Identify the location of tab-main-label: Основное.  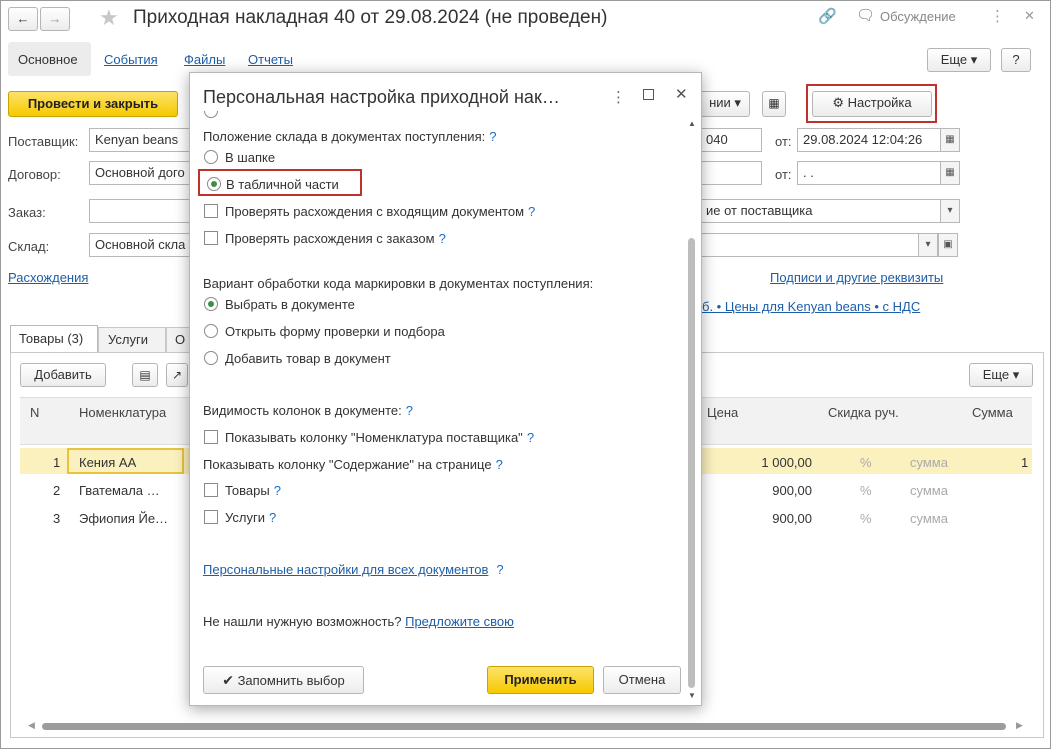
(48, 59).